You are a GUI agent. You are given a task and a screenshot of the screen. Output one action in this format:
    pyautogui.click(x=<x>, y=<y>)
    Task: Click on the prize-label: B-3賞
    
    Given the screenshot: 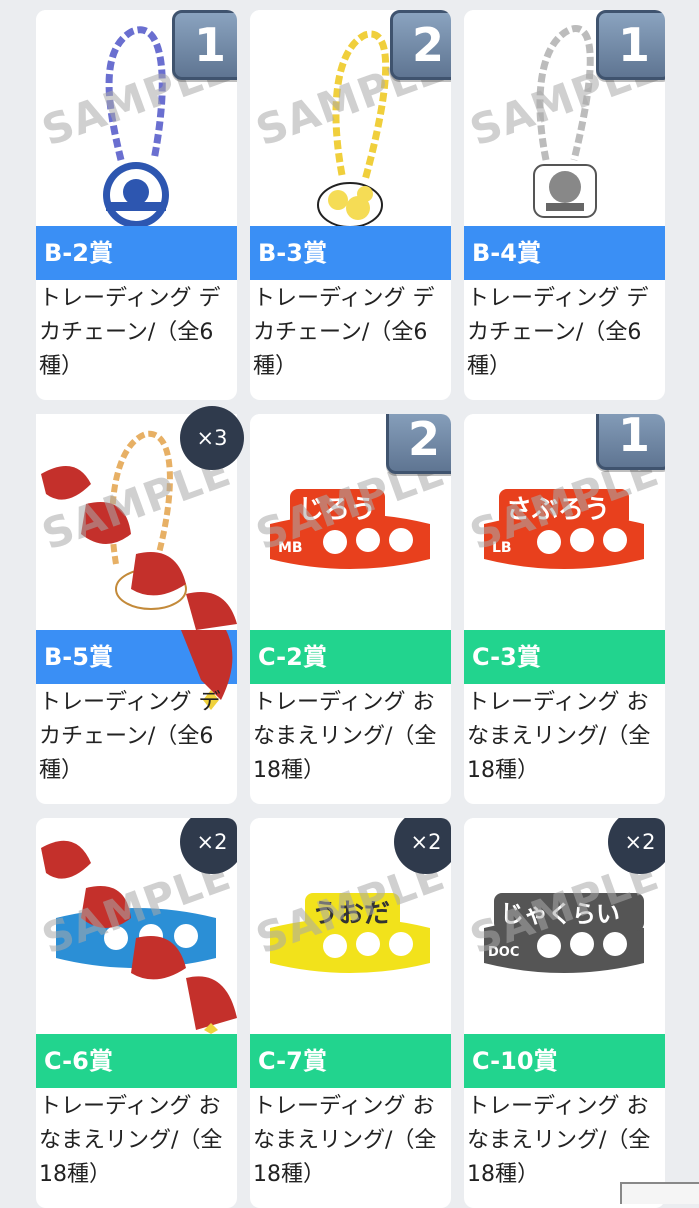 What is the action you would take?
    pyautogui.click(x=350, y=253)
    